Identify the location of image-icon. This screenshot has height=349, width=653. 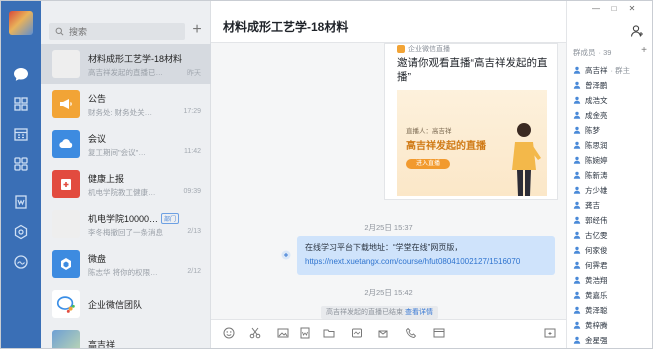
(283, 333).